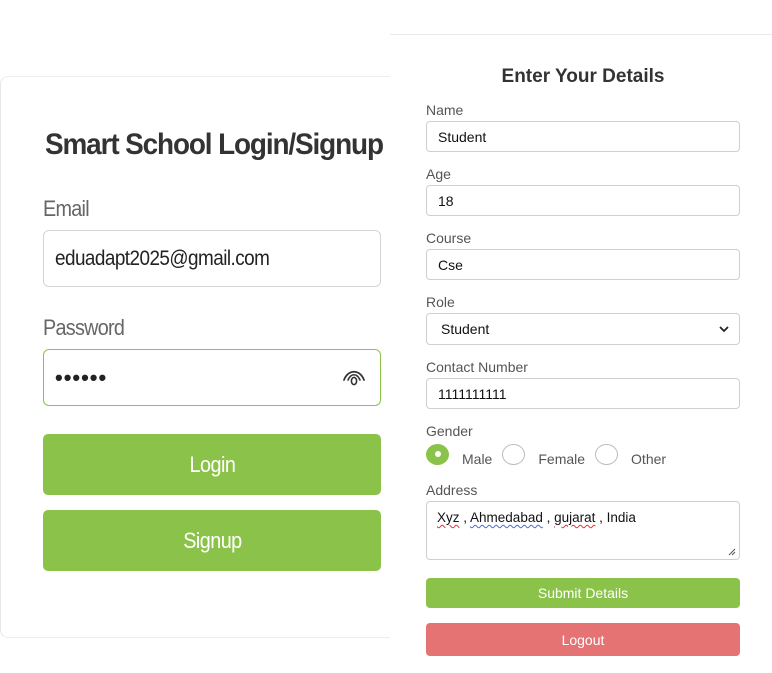  I want to click on details-title: Enter Your Details, so click(583, 76).